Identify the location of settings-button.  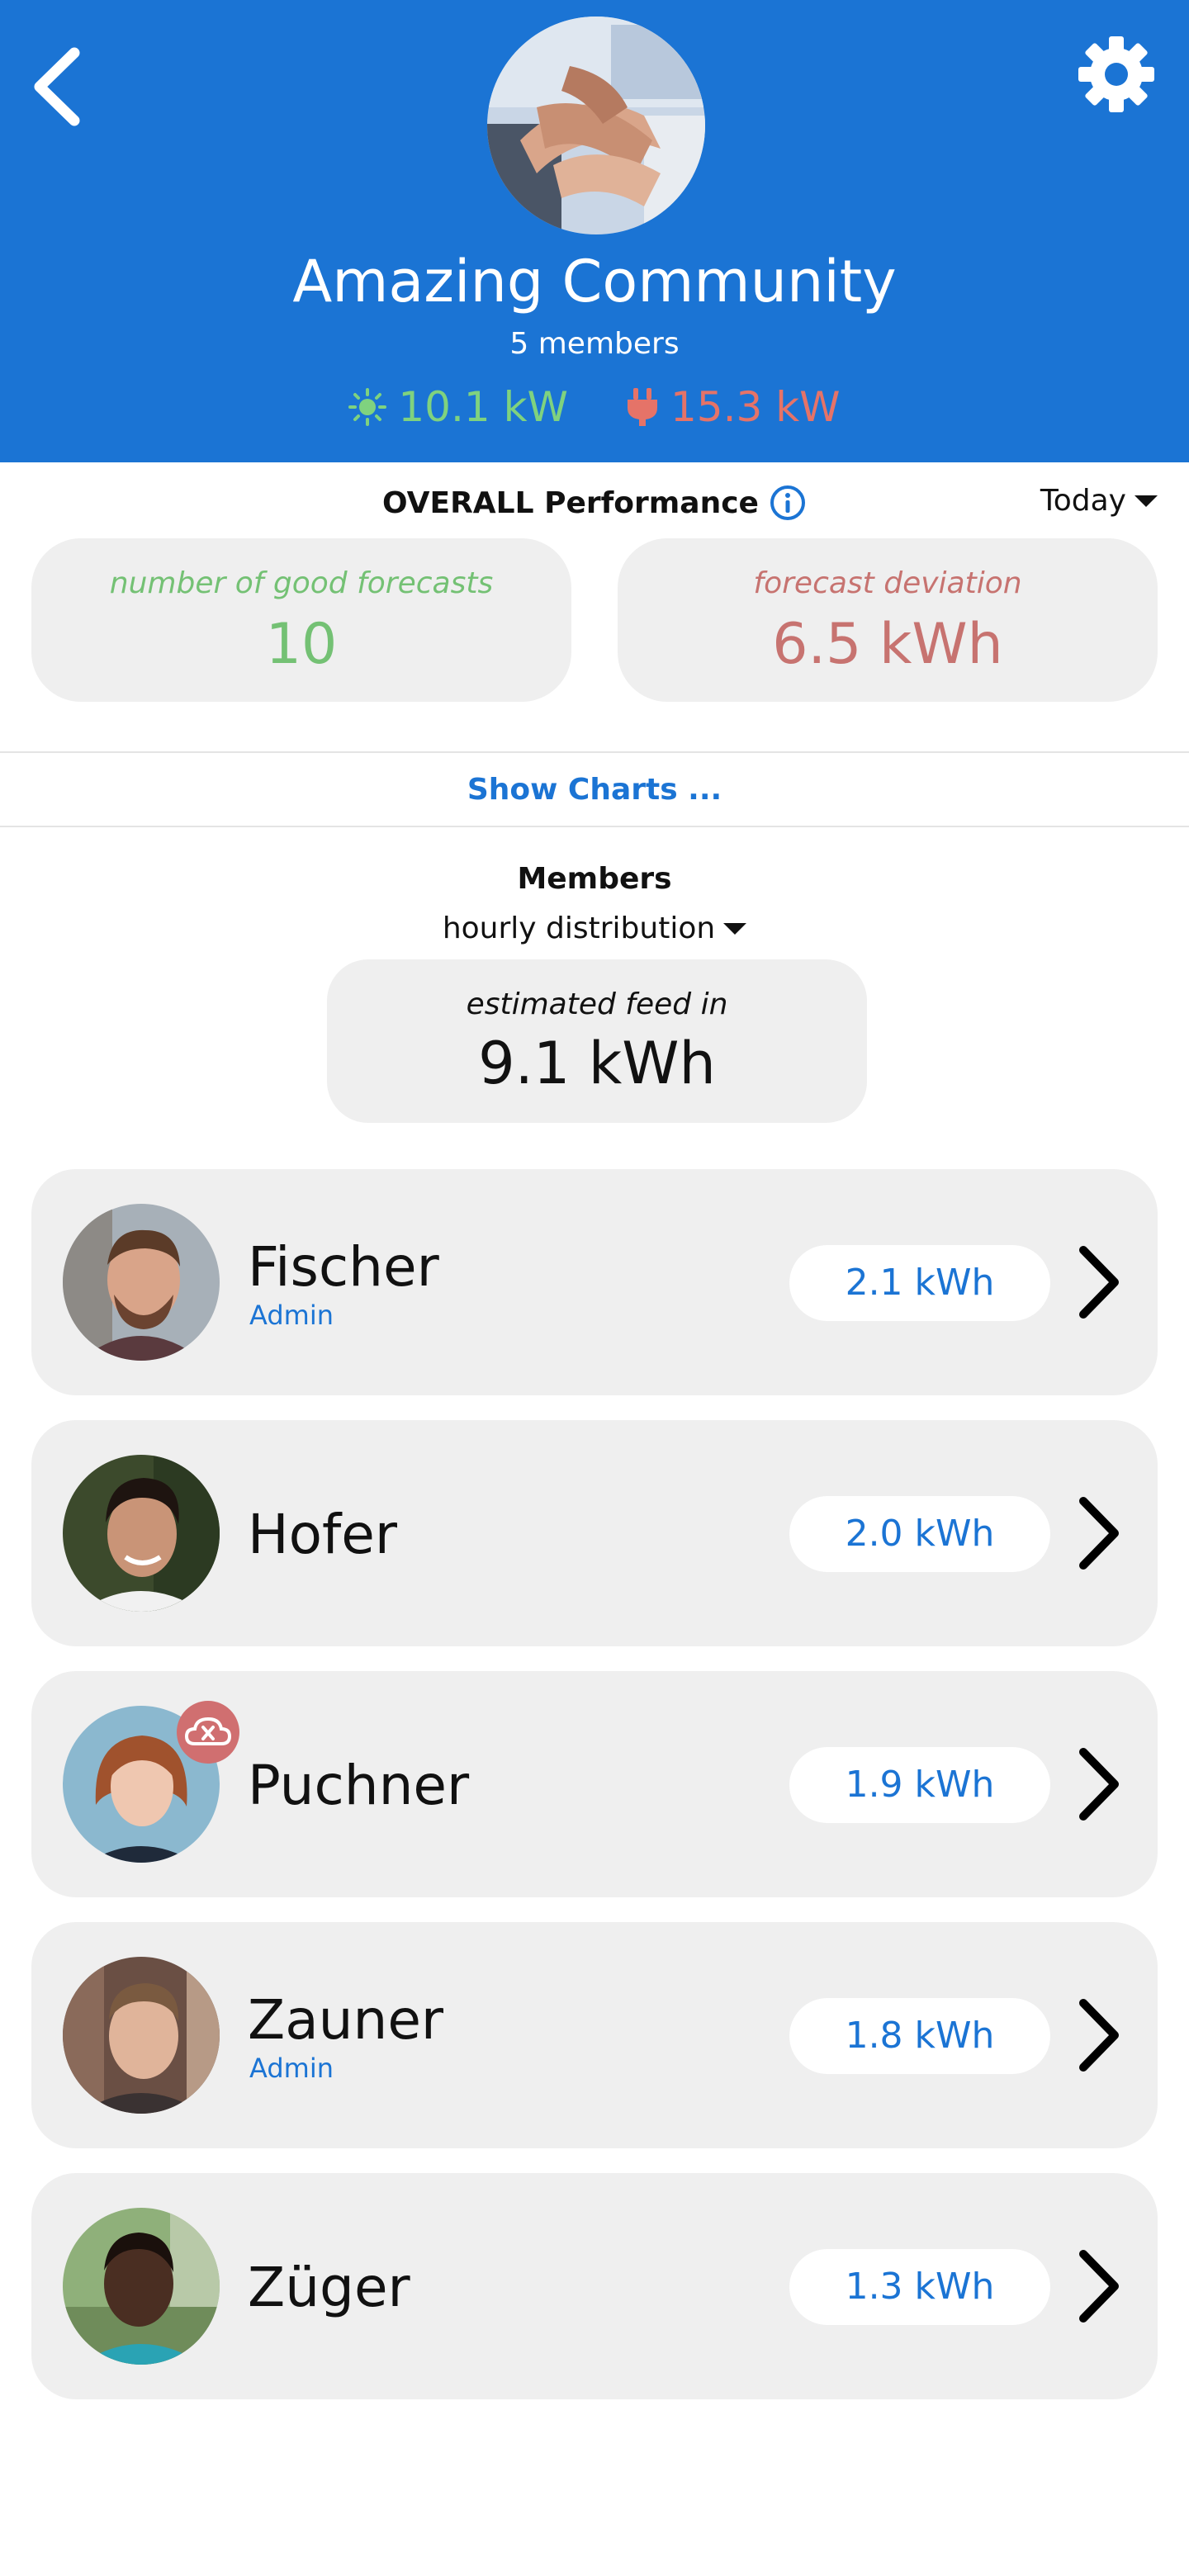
(1116, 74).